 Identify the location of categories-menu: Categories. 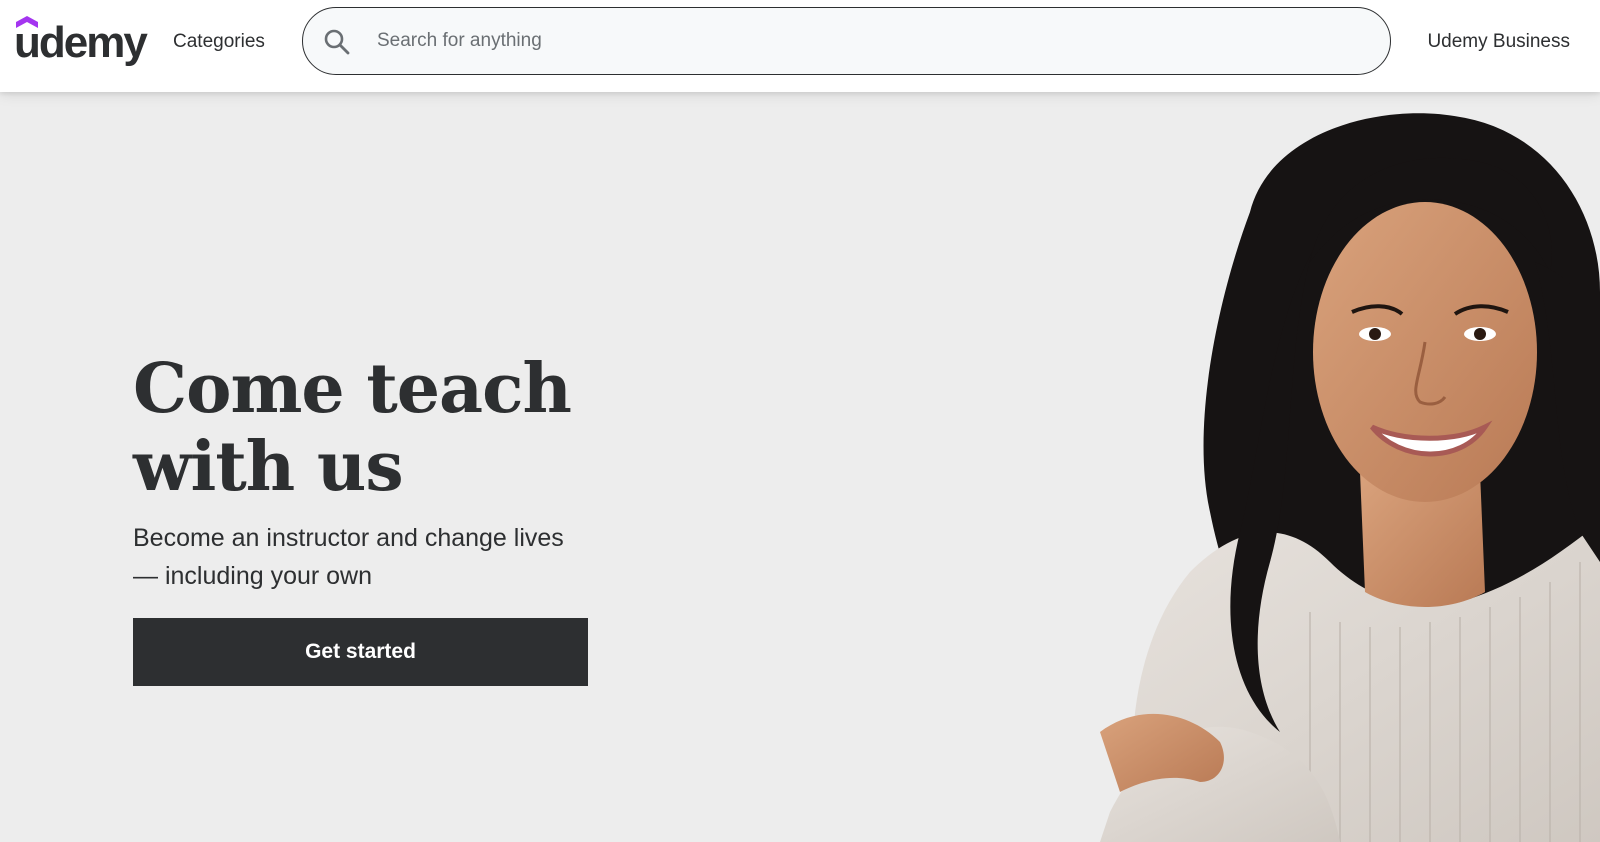
(219, 42).